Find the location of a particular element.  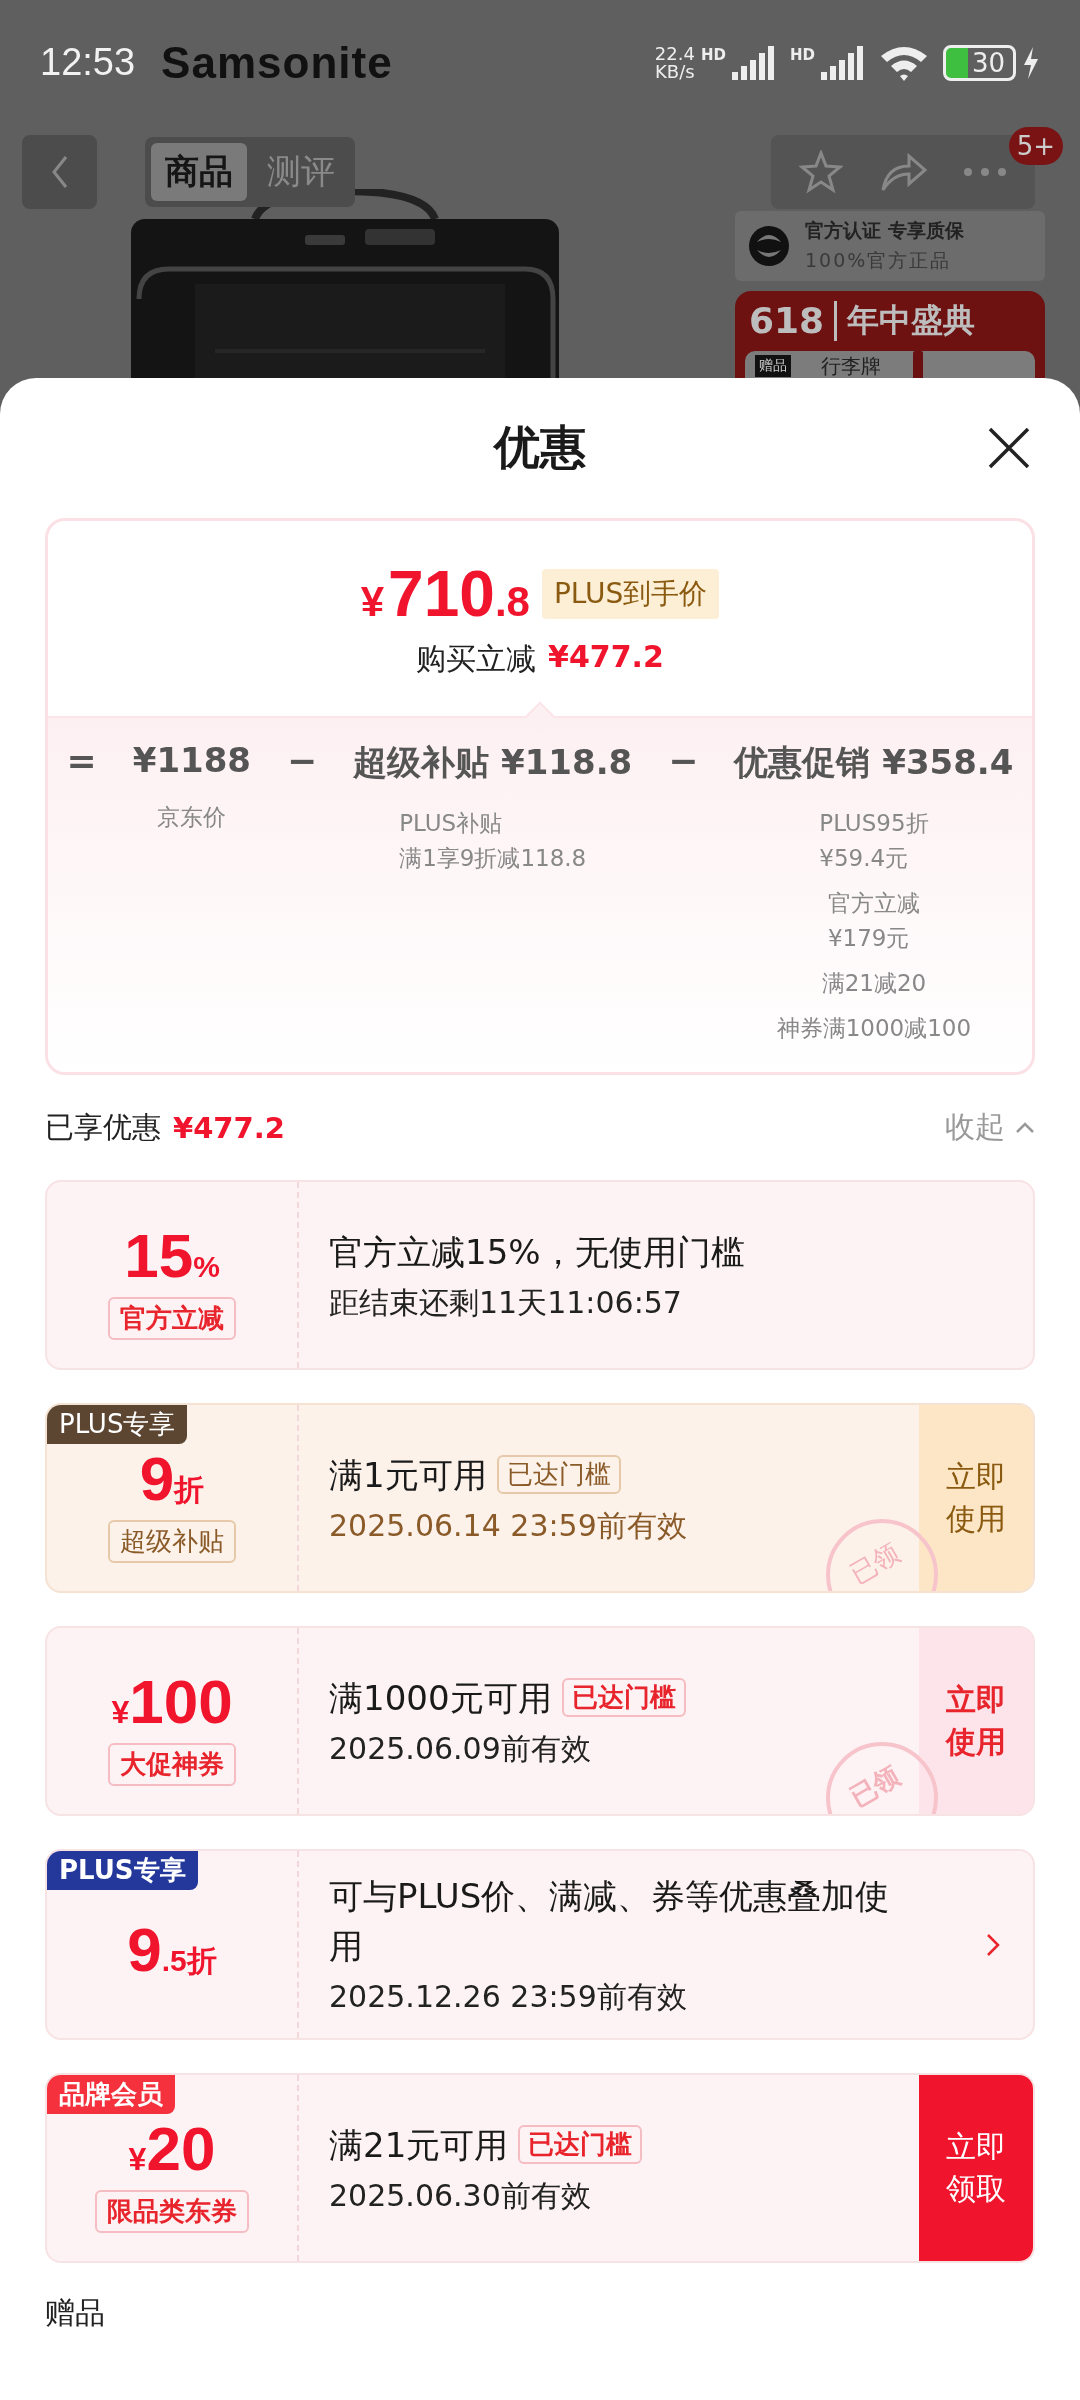

back-button is located at coordinates (59, 172).